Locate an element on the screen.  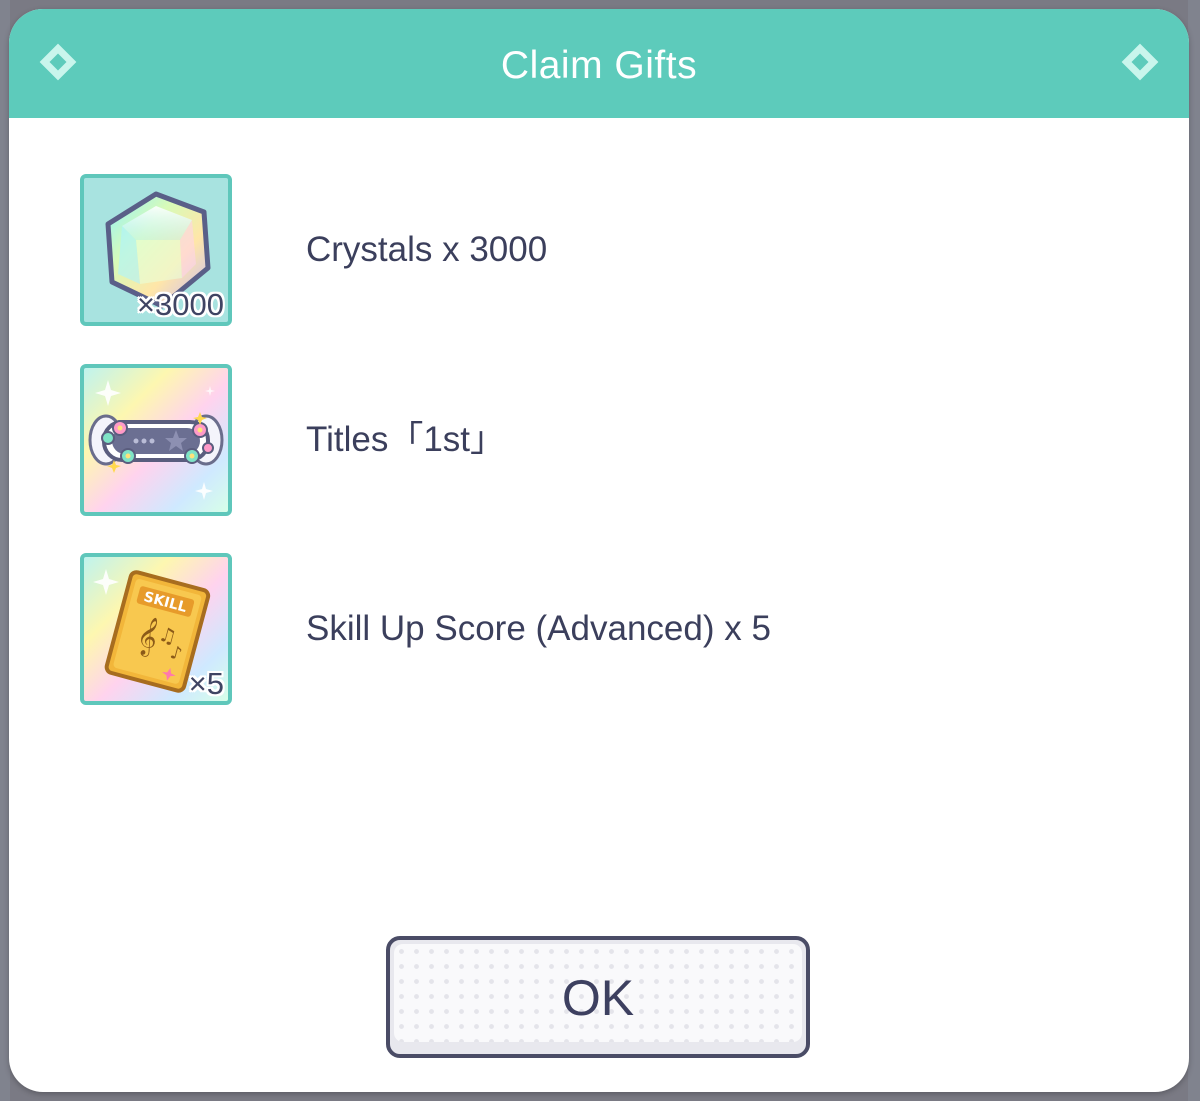
crystal-icon: ×3000 is located at coordinates (156, 250).